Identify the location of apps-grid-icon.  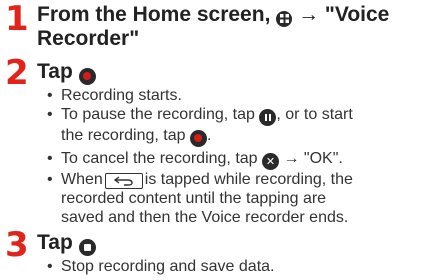
(284, 18).